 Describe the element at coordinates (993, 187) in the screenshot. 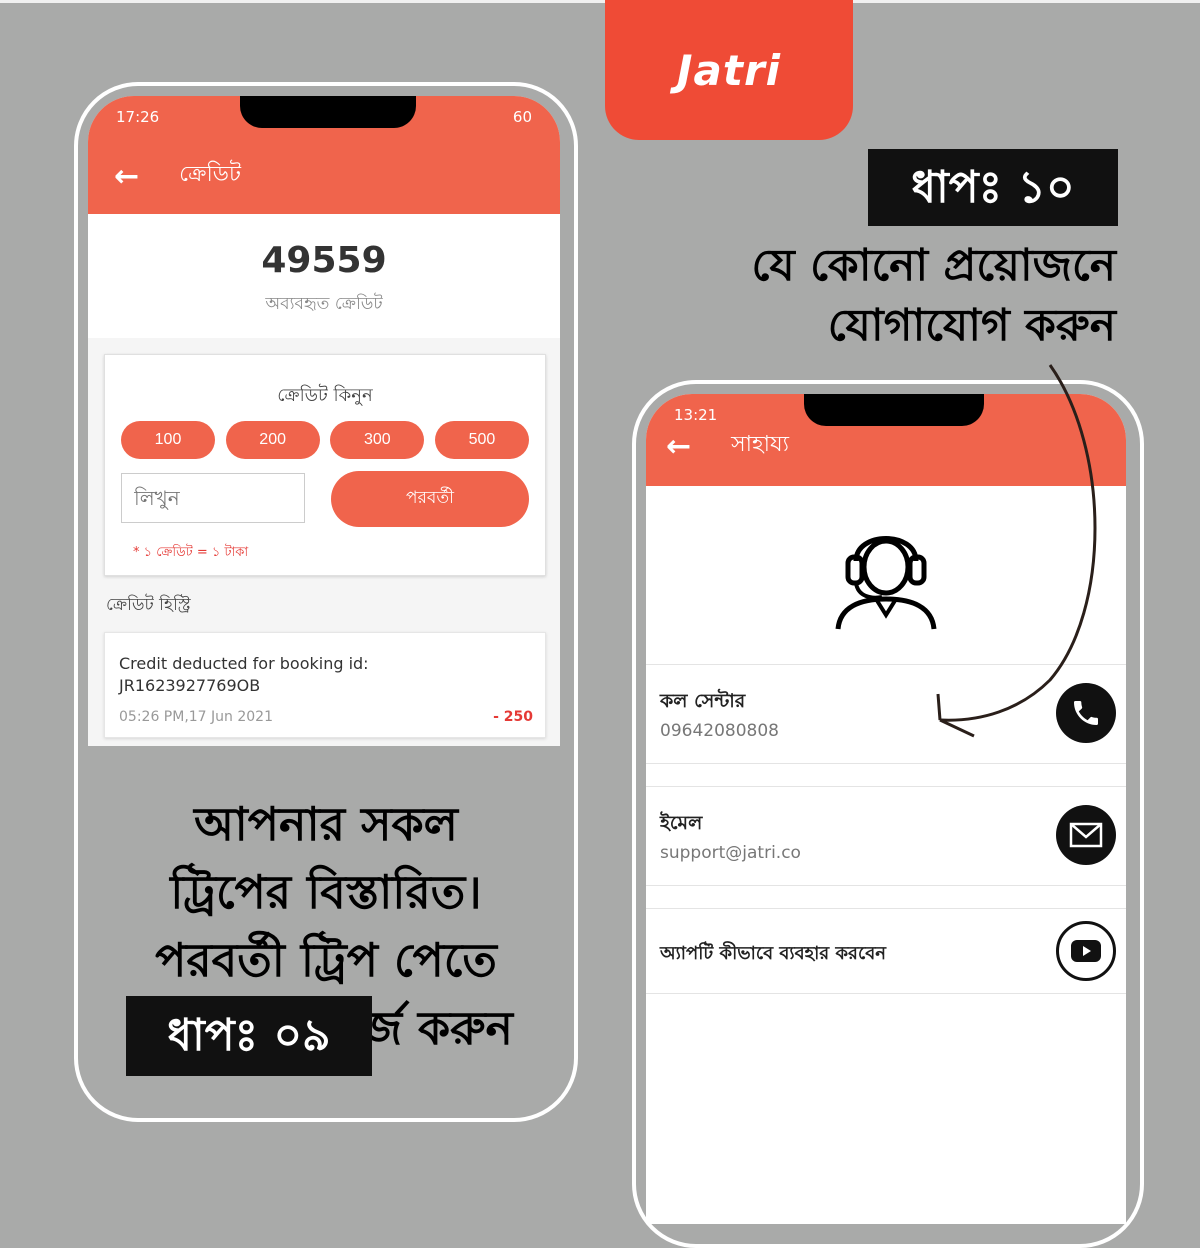

I see `step-10-badge: ধাপঃ ১০` at that location.